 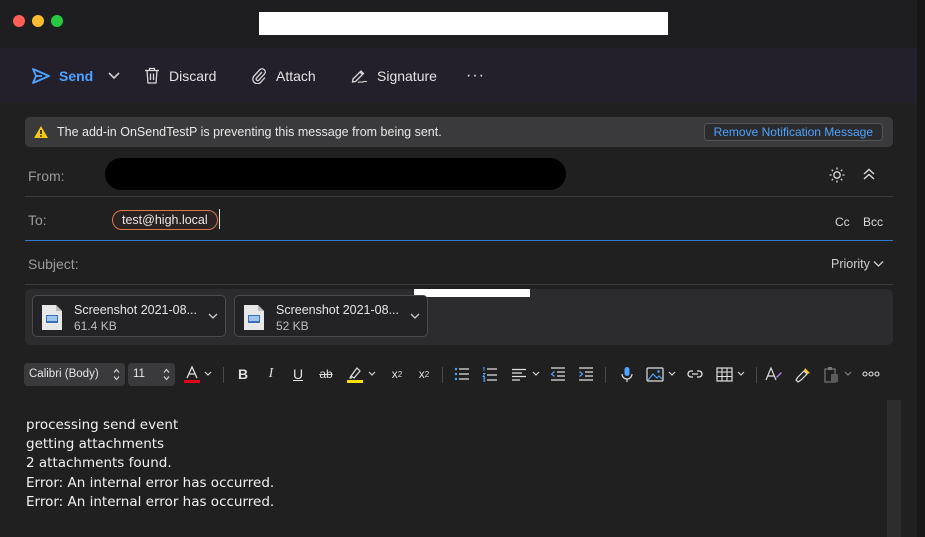 What do you see at coordinates (95, 326) in the screenshot?
I see `attachment-size: 61.4 KB` at bounding box center [95, 326].